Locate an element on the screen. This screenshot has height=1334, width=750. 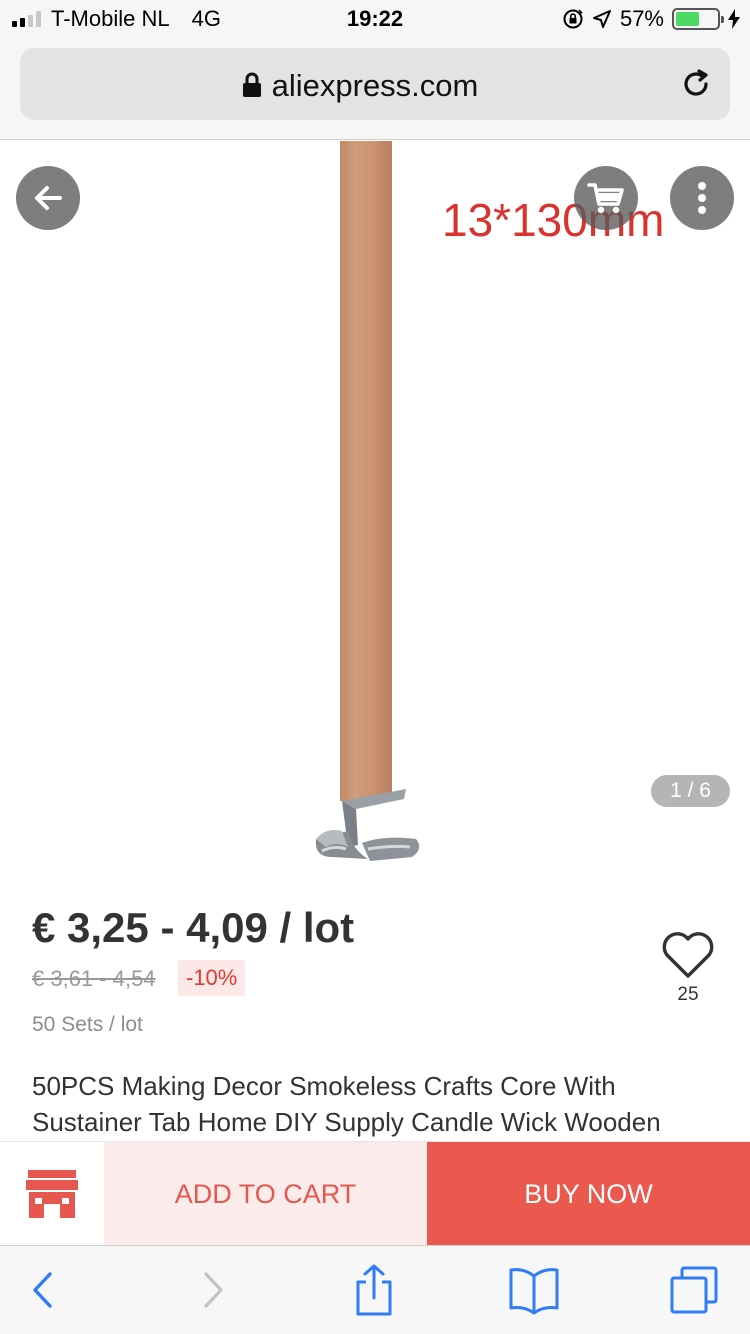
tabs-icon is located at coordinates (694, 1290).